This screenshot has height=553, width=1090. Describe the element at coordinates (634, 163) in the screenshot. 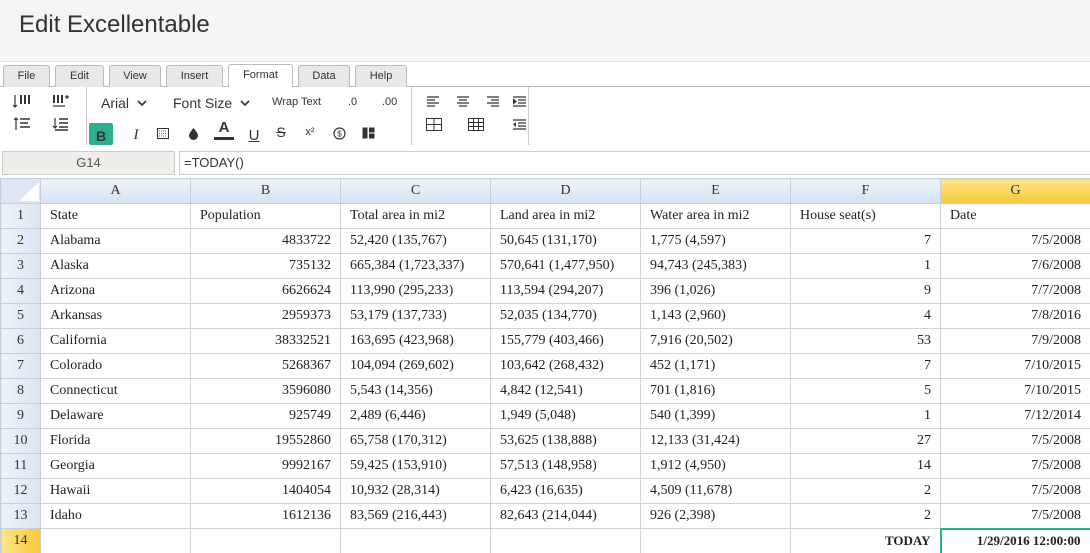

I see `formula-input: =TODAY()` at that location.